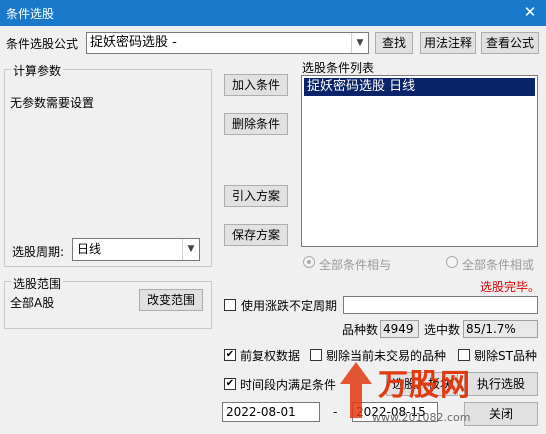  I want to click on adjust-label: 前复权数据, so click(270, 356).